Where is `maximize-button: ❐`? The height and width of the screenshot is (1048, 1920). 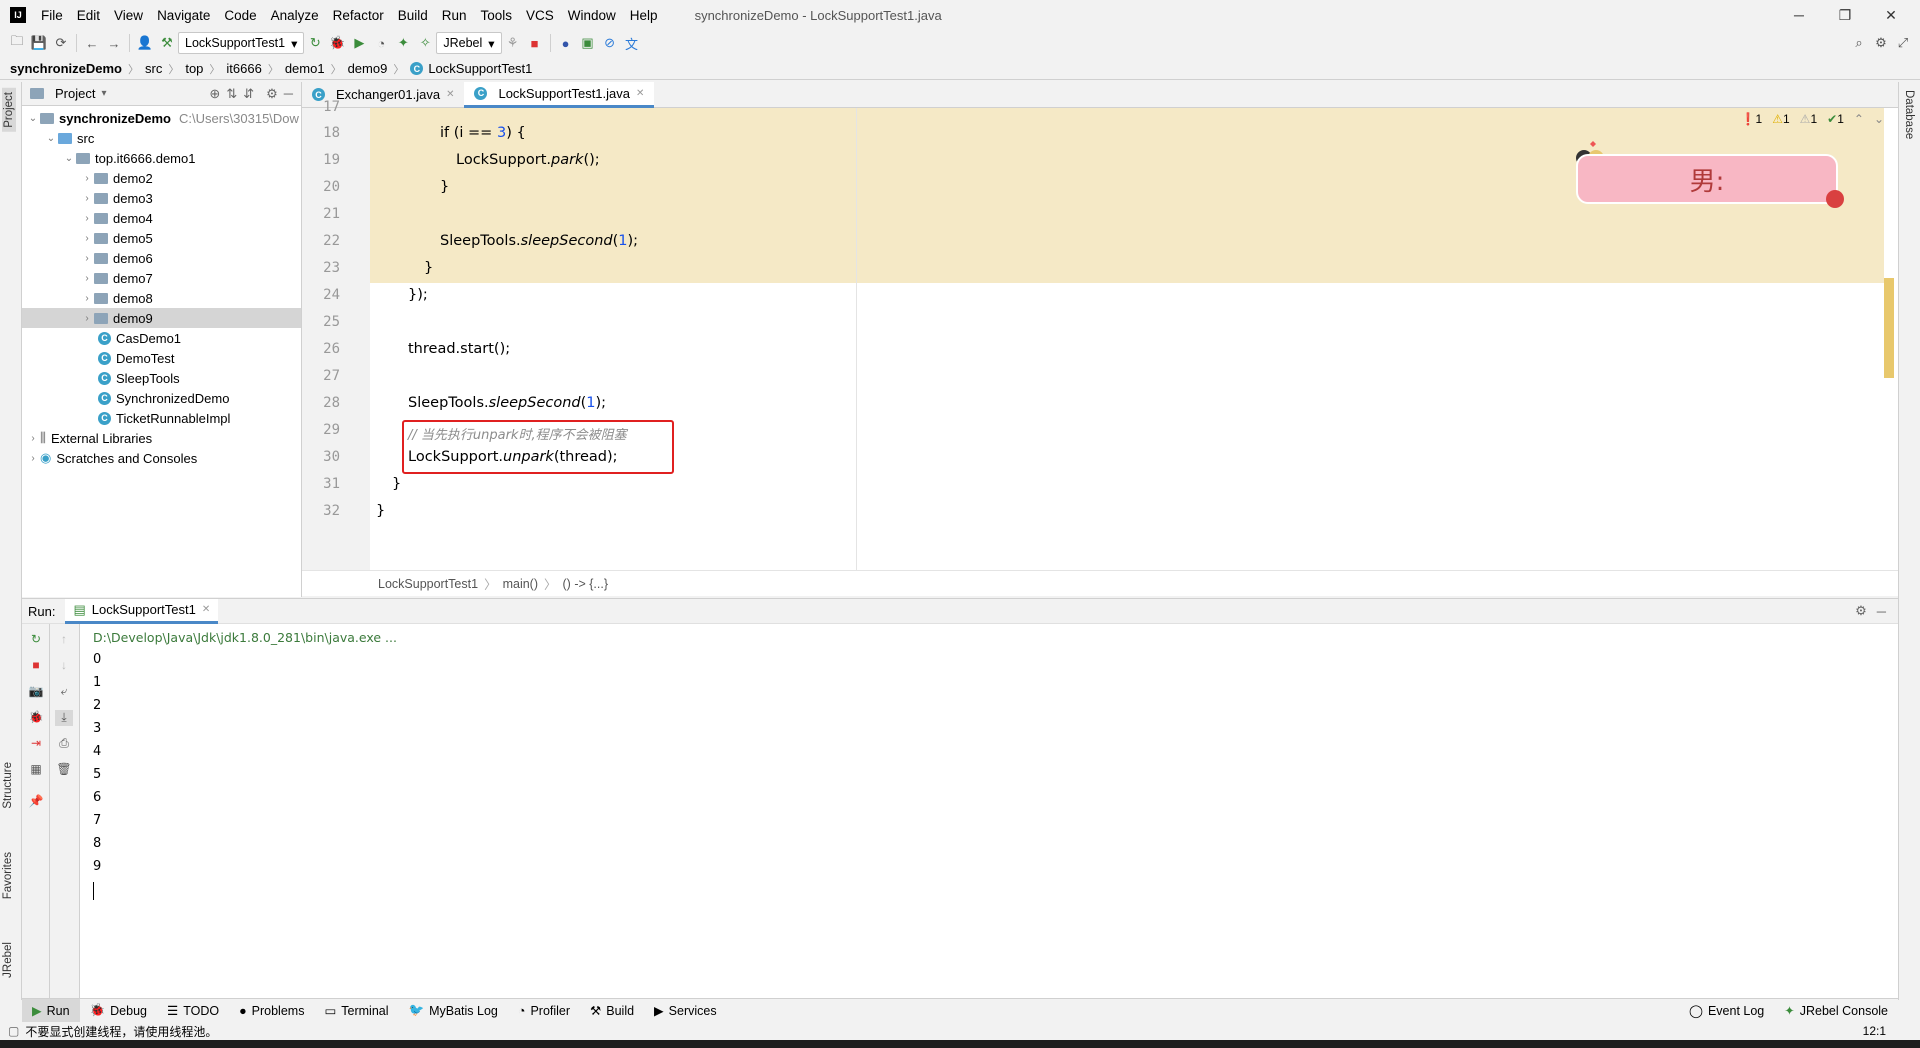 maximize-button: ❐ is located at coordinates (1845, 15).